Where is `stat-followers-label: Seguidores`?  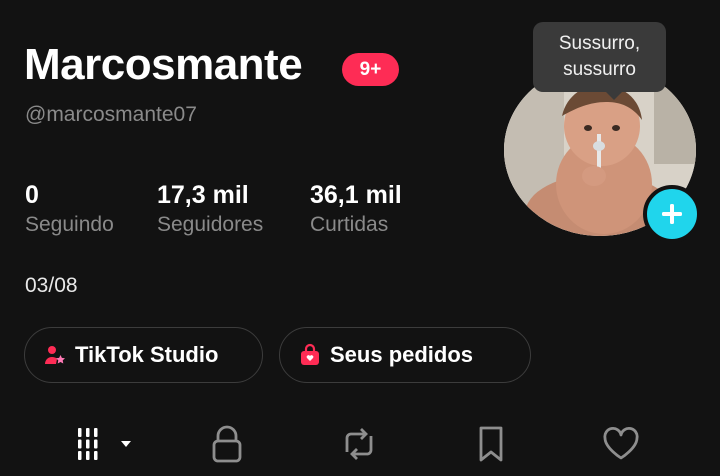
stat-followers-label: Seguidores is located at coordinates (210, 224).